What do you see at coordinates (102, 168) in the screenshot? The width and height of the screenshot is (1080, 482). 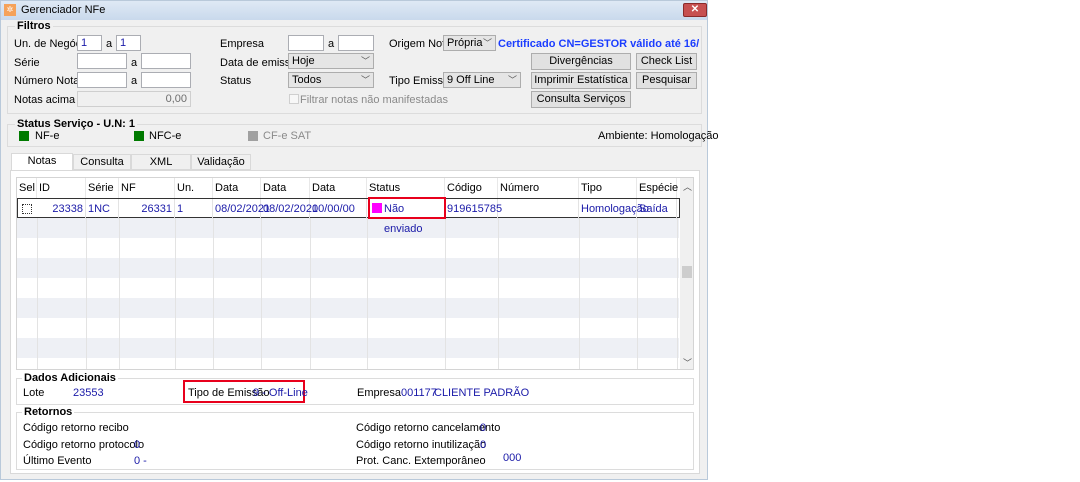 I see `tab-consulta-nfe: Consulta NFe` at bounding box center [102, 168].